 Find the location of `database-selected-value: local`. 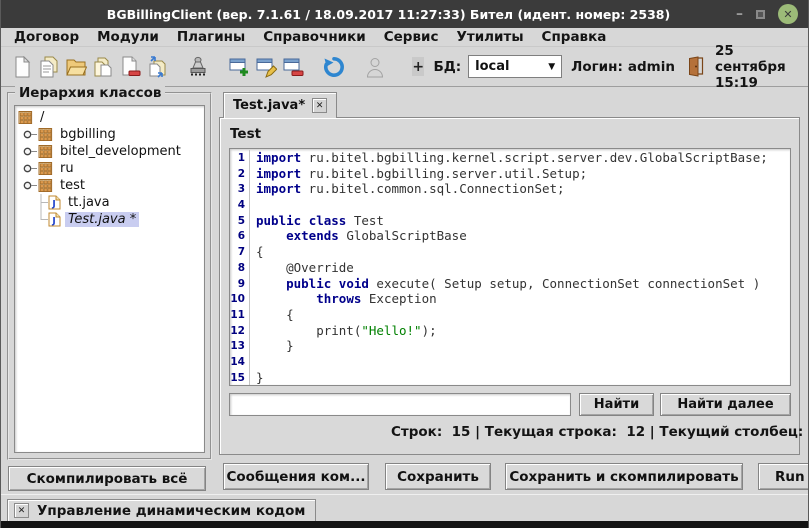

database-selected-value: local is located at coordinates (492, 66).